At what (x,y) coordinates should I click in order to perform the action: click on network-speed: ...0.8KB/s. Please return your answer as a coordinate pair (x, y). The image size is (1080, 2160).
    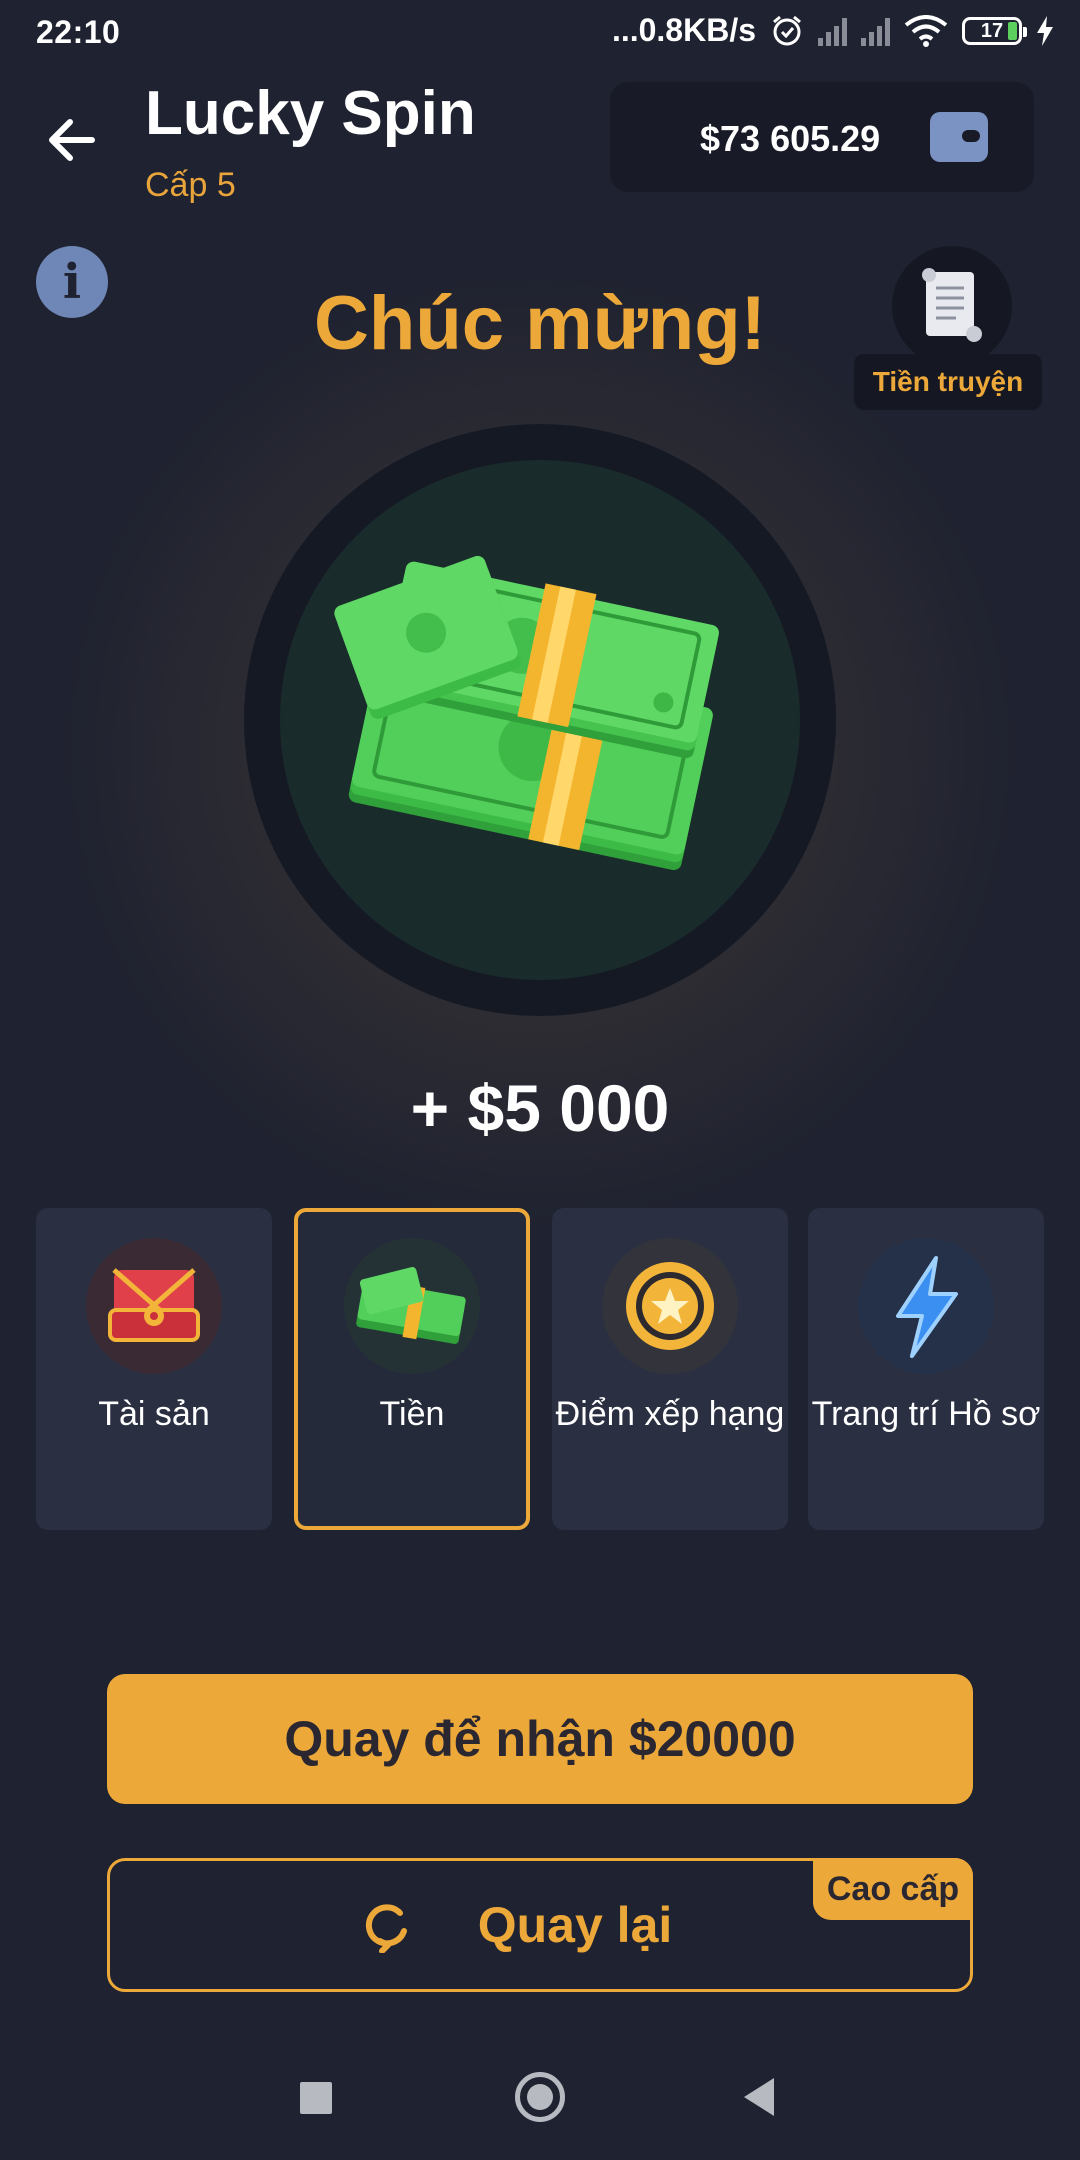
    Looking at the image, I should click on (683, 30).